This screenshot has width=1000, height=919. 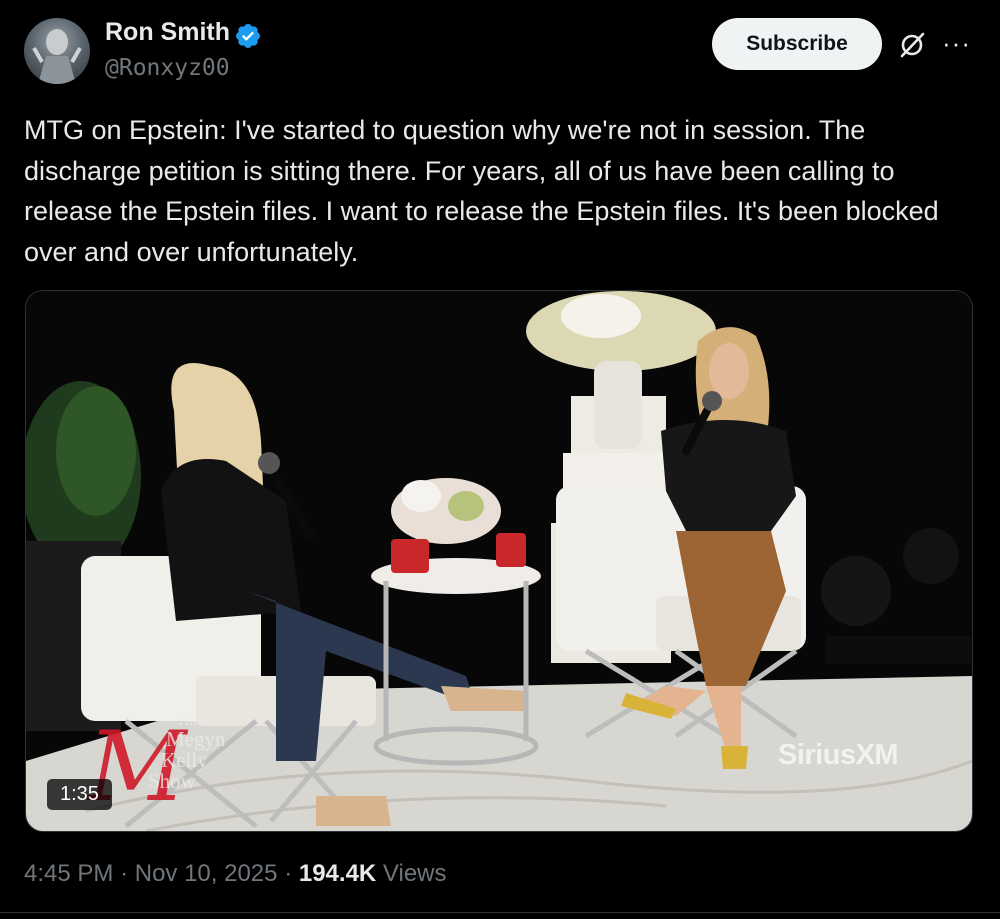 What do you see at coordinates (337, 873) in the screenshot?
I see `views-count: 194.4K` at bounding box center [337, 873].